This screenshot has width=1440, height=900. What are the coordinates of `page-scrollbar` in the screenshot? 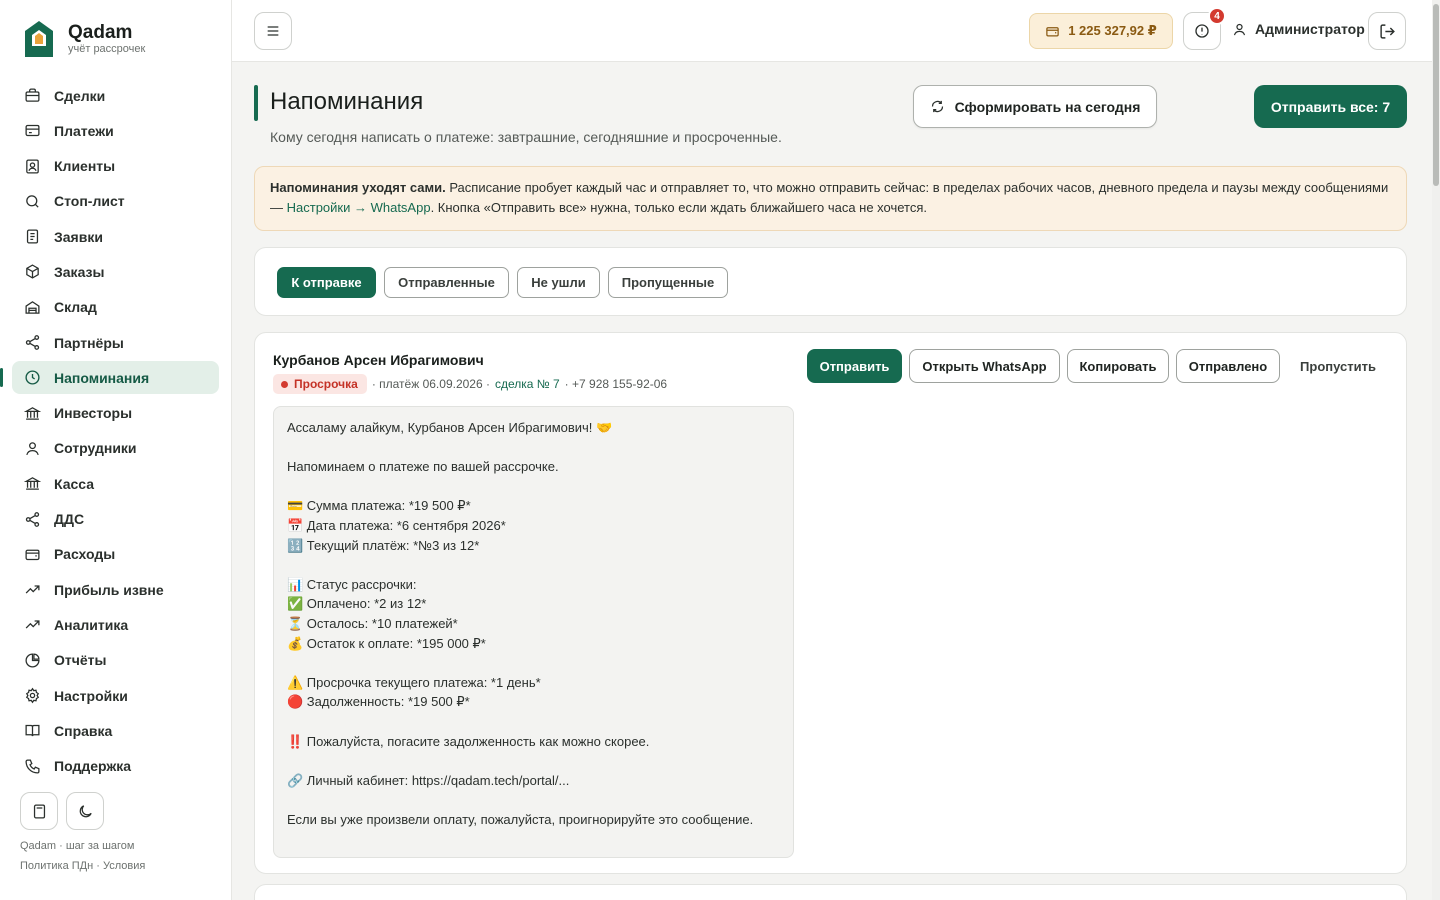 It's located at (1436, 450).